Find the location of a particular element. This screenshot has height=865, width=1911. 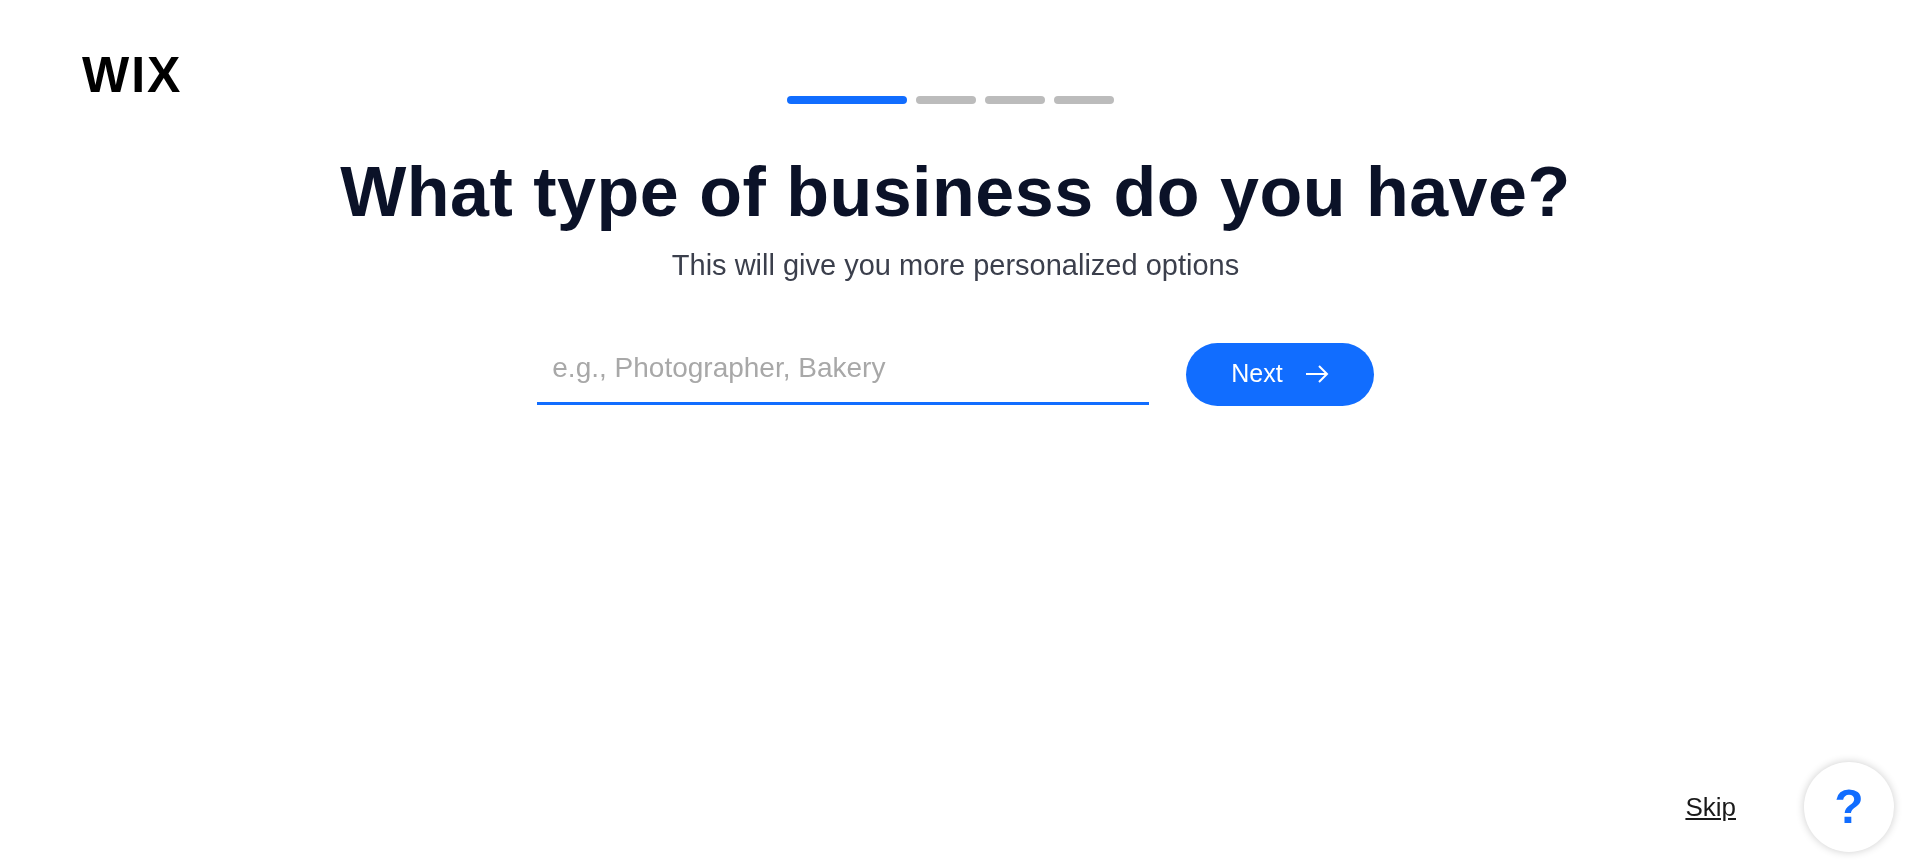

page-heading: What type of business do you have? is located at coordinates (955, 192).